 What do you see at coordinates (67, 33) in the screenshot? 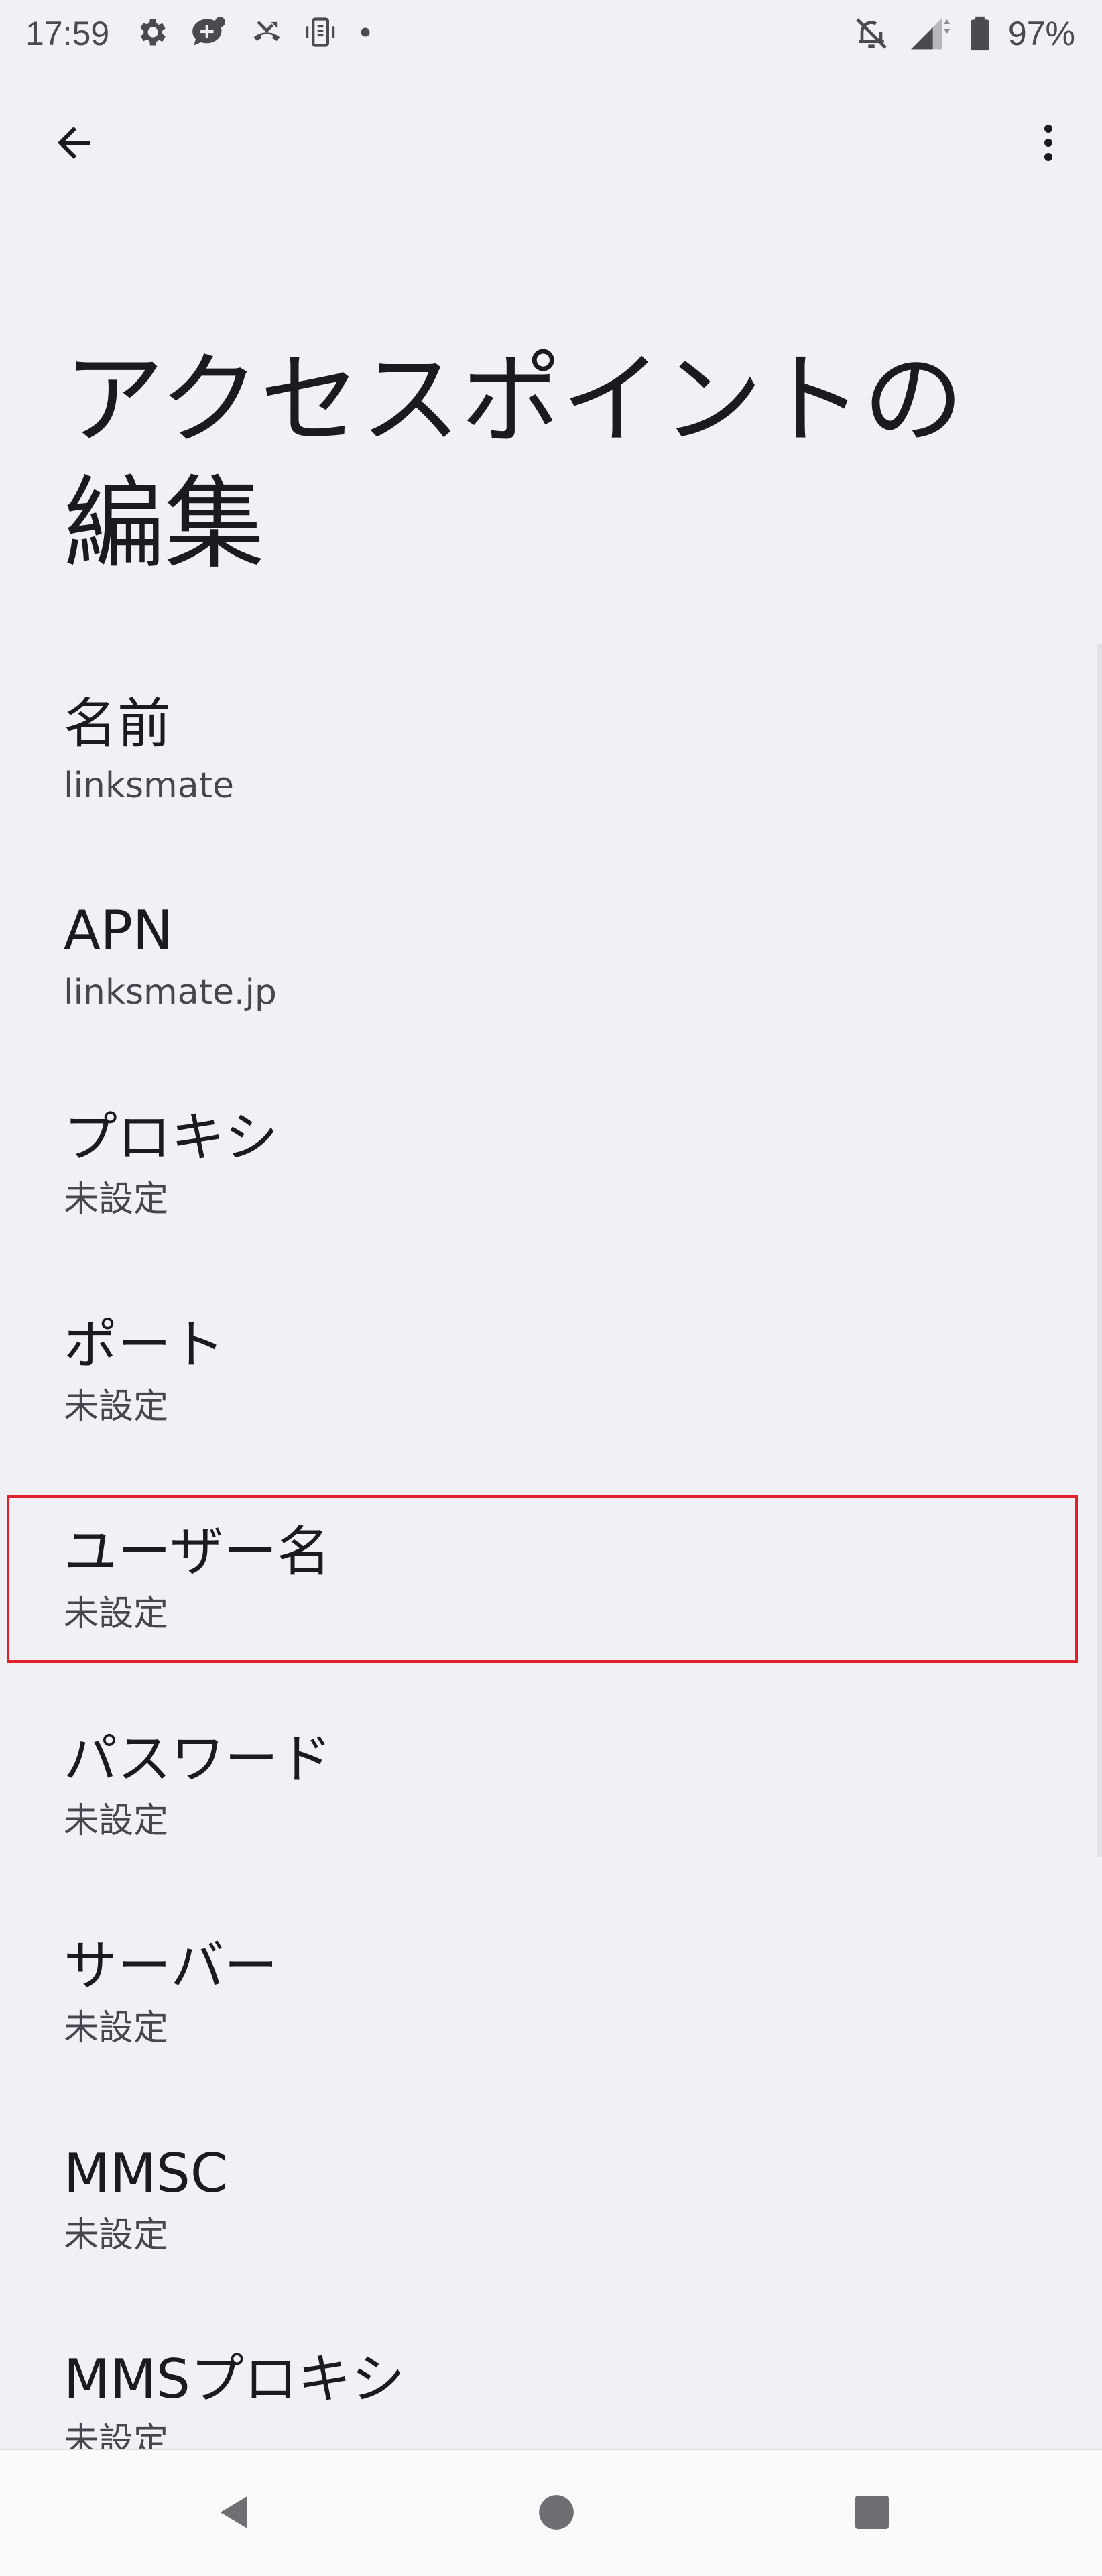
I see `status-time: 17:59` at bounding box center [67, 33].